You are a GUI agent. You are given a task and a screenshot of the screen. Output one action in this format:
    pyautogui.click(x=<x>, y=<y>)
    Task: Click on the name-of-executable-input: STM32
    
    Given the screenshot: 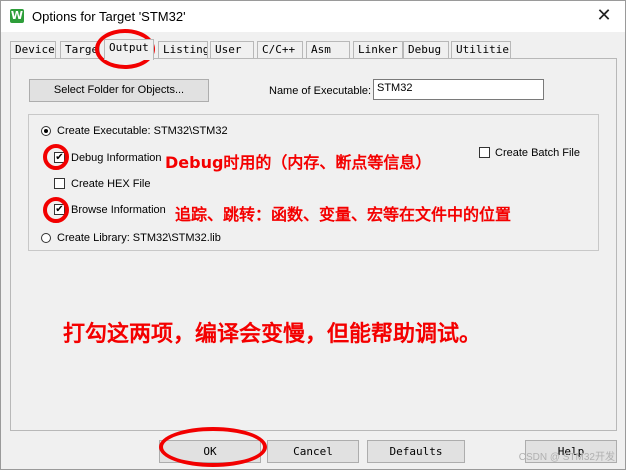 What is the action you would take?
    pyautogui.click(x=458, y=89)
    